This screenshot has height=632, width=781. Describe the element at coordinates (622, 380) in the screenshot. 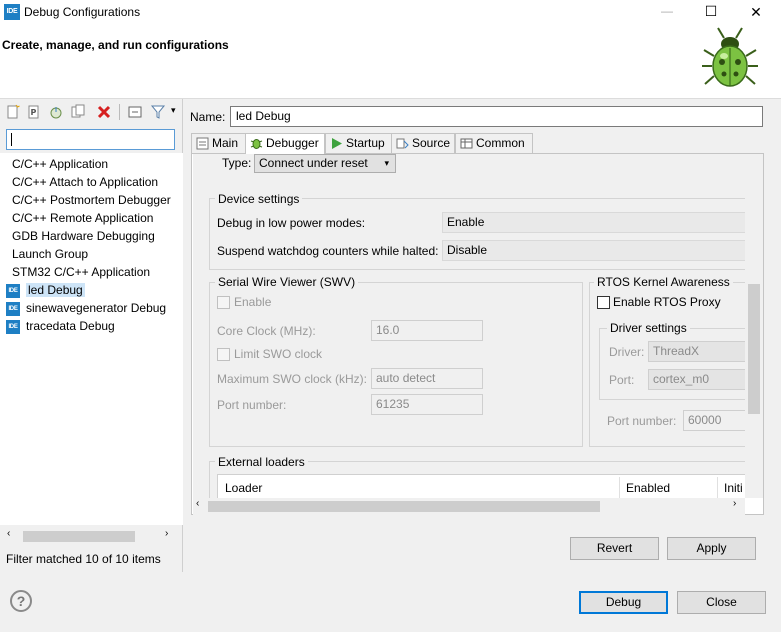

I see `rtos-port-label: Port:` at that location.